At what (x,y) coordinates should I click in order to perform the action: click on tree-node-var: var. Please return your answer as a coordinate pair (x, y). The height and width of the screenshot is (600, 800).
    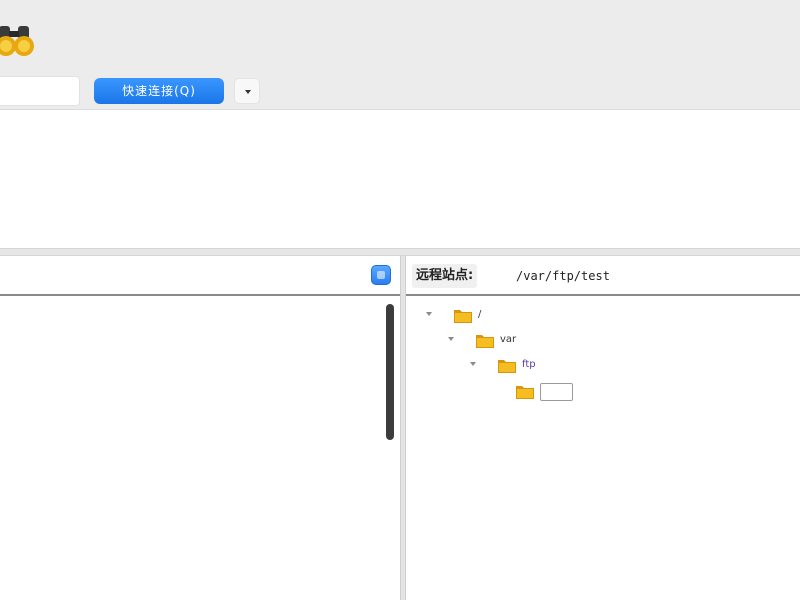
    Looking at the image, I should click on (508, 341).